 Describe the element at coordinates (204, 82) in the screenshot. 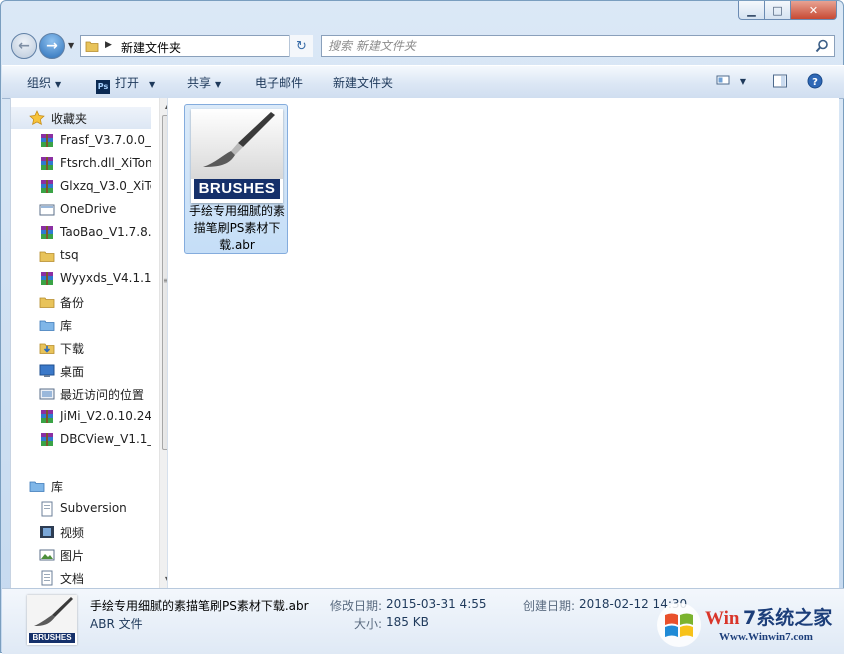

I see `share-button: 共享▼` at that location.